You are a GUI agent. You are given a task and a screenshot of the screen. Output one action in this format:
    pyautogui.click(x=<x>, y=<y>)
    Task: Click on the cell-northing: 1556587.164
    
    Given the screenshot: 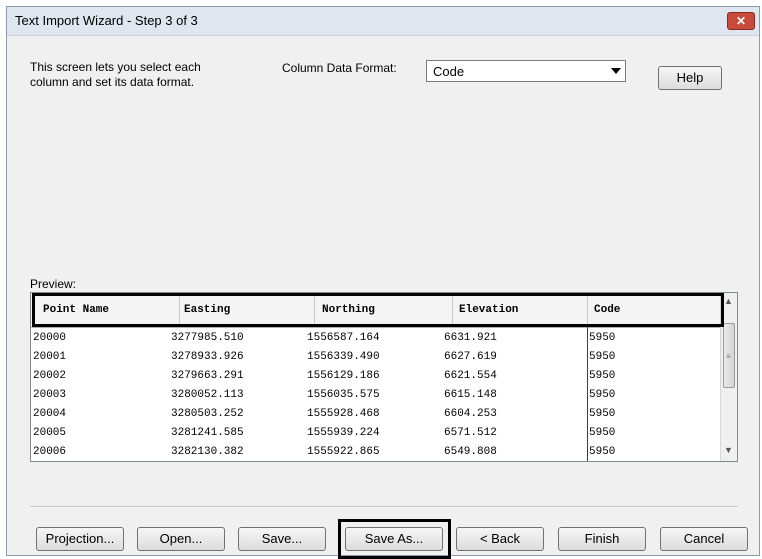 What is the action you would take?
    pyautogui.click(x=343, y=338)
    